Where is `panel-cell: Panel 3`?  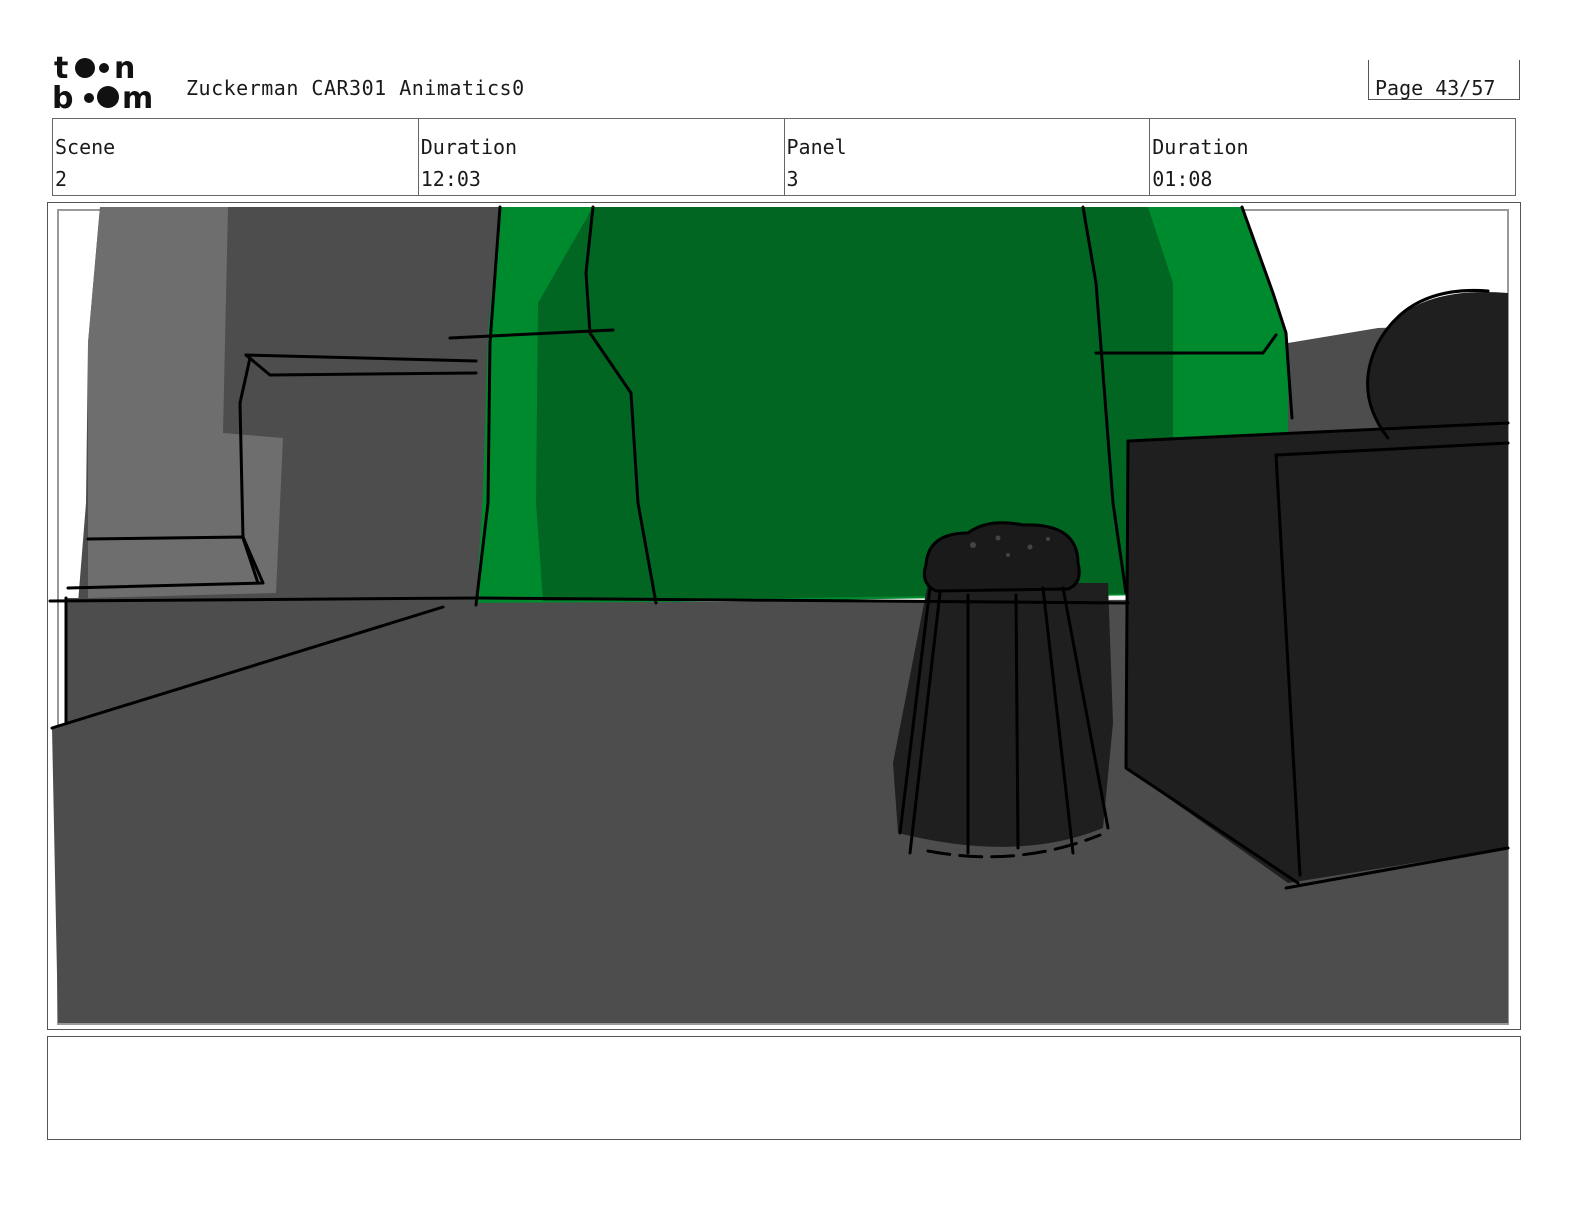 panel-cell: Panel 3 is located at coordinates (968, 157).